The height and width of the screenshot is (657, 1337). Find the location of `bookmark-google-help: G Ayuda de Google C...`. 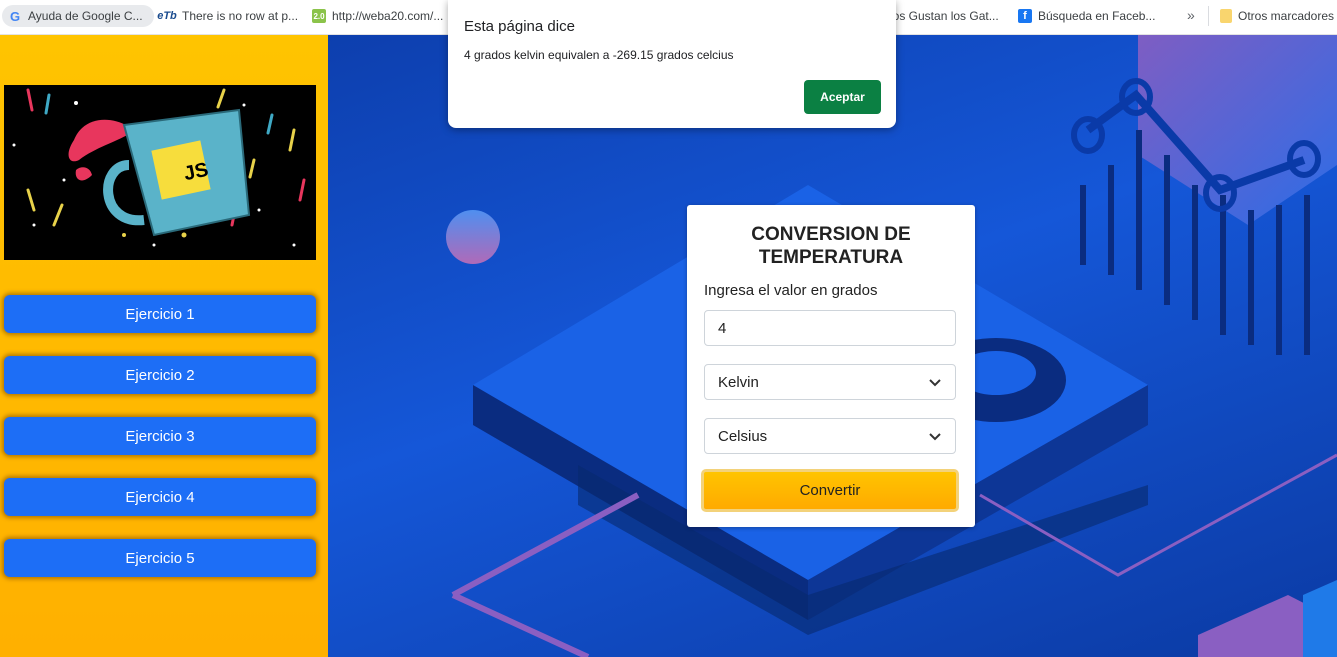

bookmark-google-help: G Ayuda de Google C... is located at coordinates (78, 16).